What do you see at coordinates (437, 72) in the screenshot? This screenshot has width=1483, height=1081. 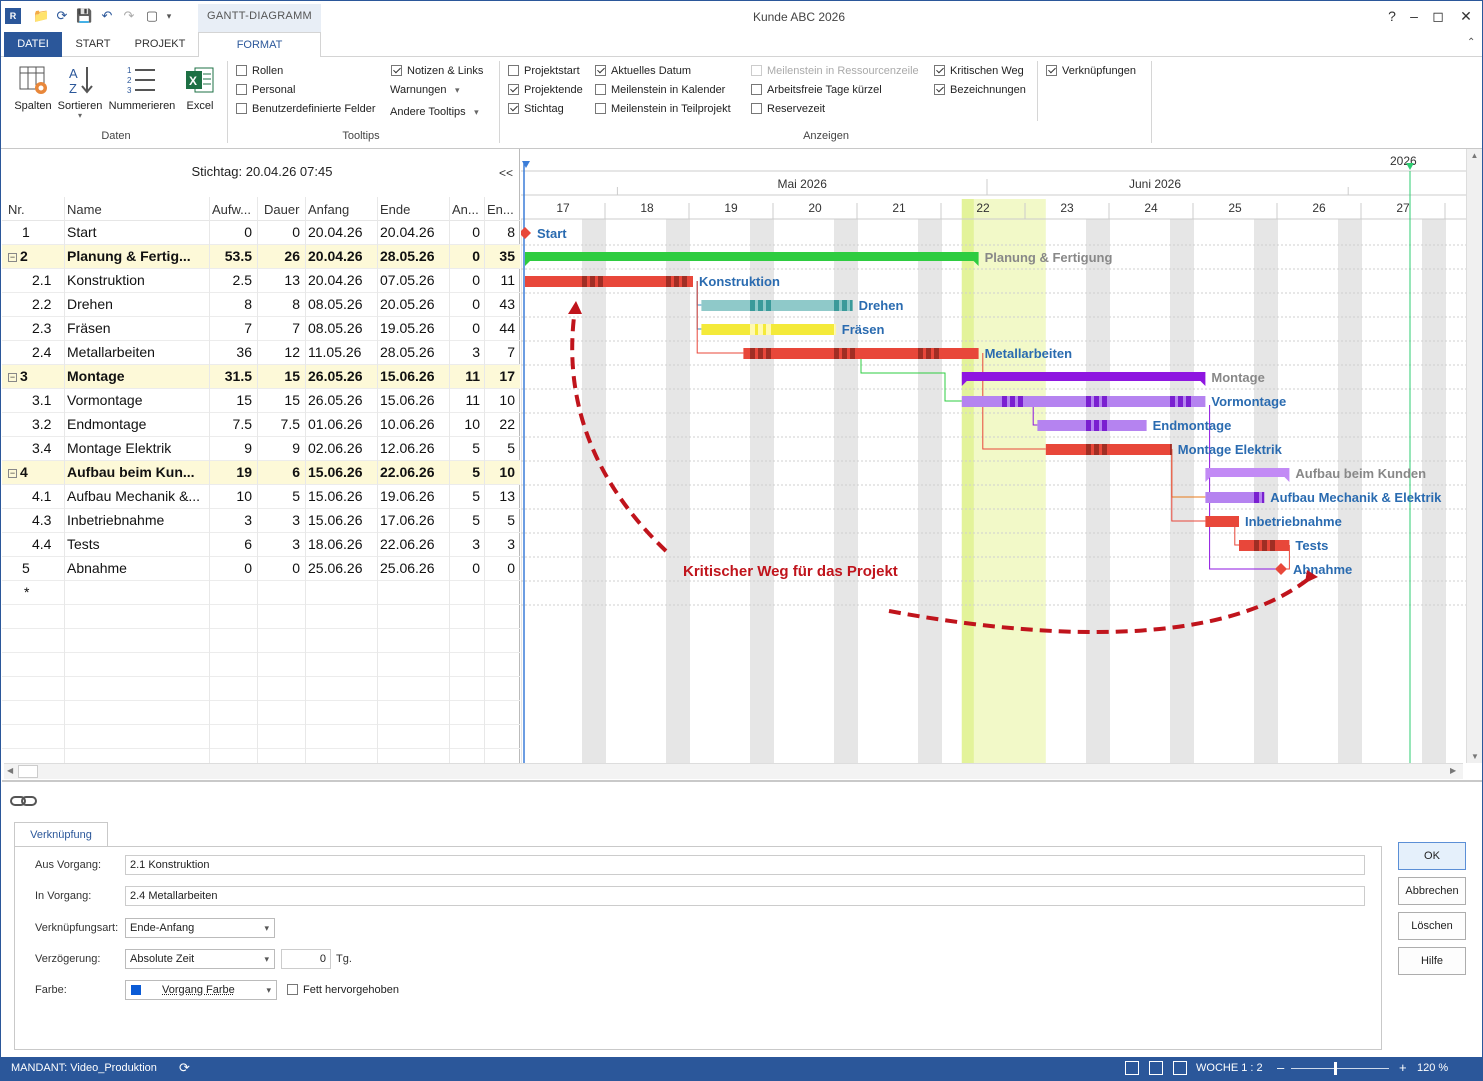 I see `check-notizen-links: Notizen & Links` at bounding box center [437, 72].